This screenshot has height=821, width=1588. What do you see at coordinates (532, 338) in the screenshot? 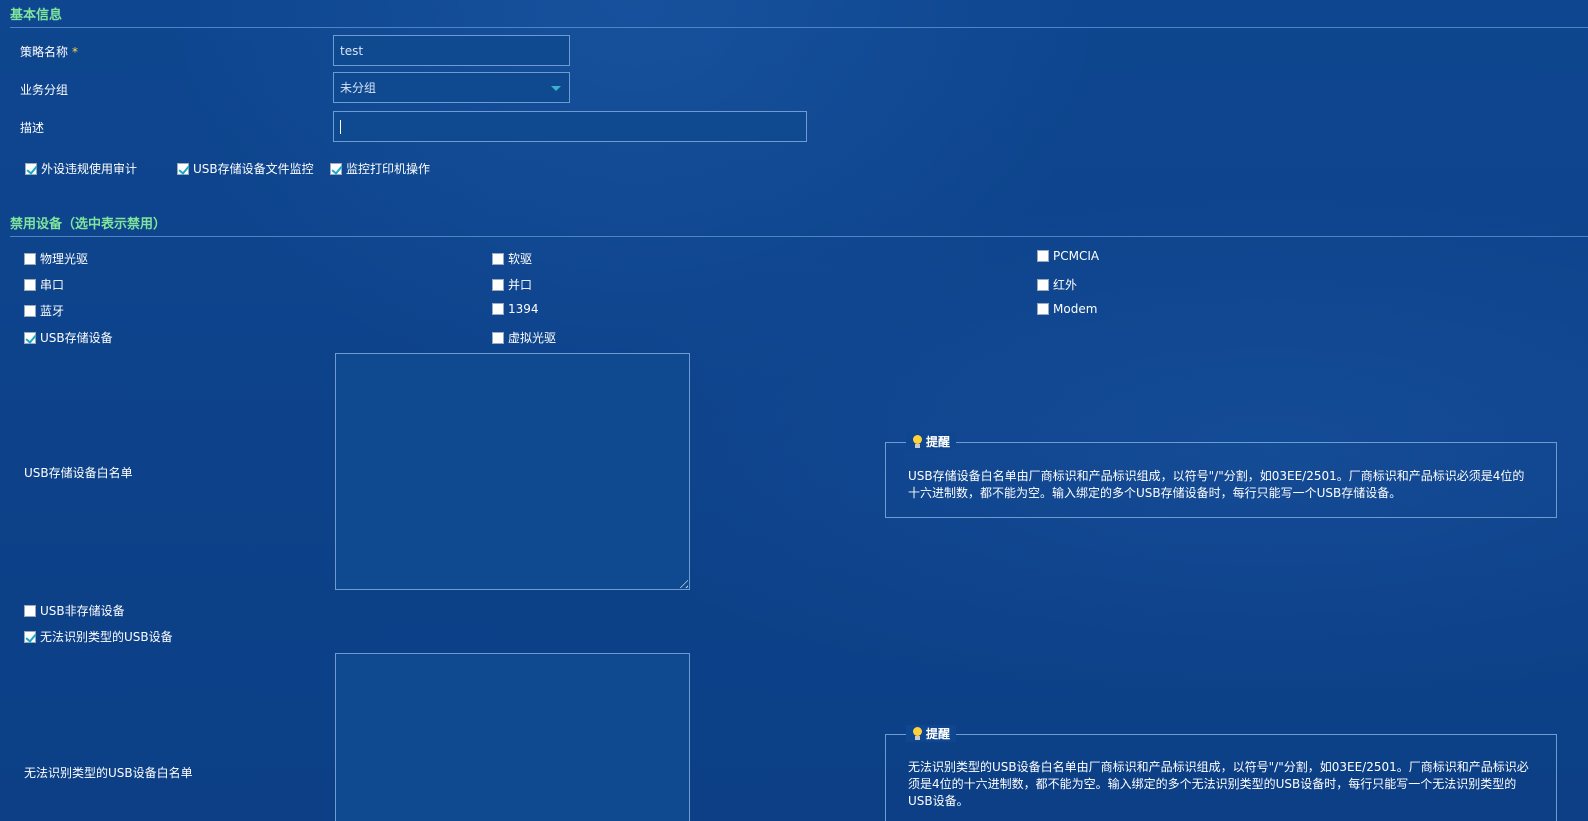
I see `device-virtual-optical-label: 虚拟光驱` at bounding box center [532, 338].